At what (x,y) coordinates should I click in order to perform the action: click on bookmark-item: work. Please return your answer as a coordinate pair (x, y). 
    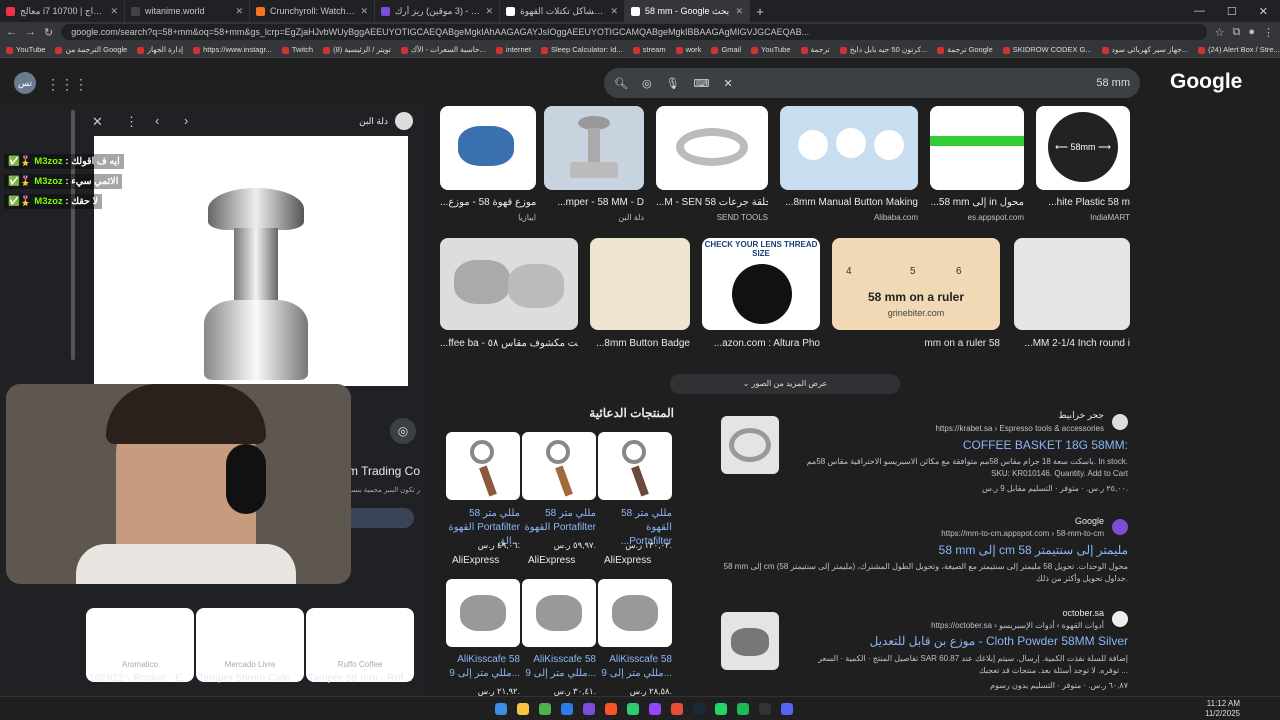
    Looking at the image, I should click on (688, 49).